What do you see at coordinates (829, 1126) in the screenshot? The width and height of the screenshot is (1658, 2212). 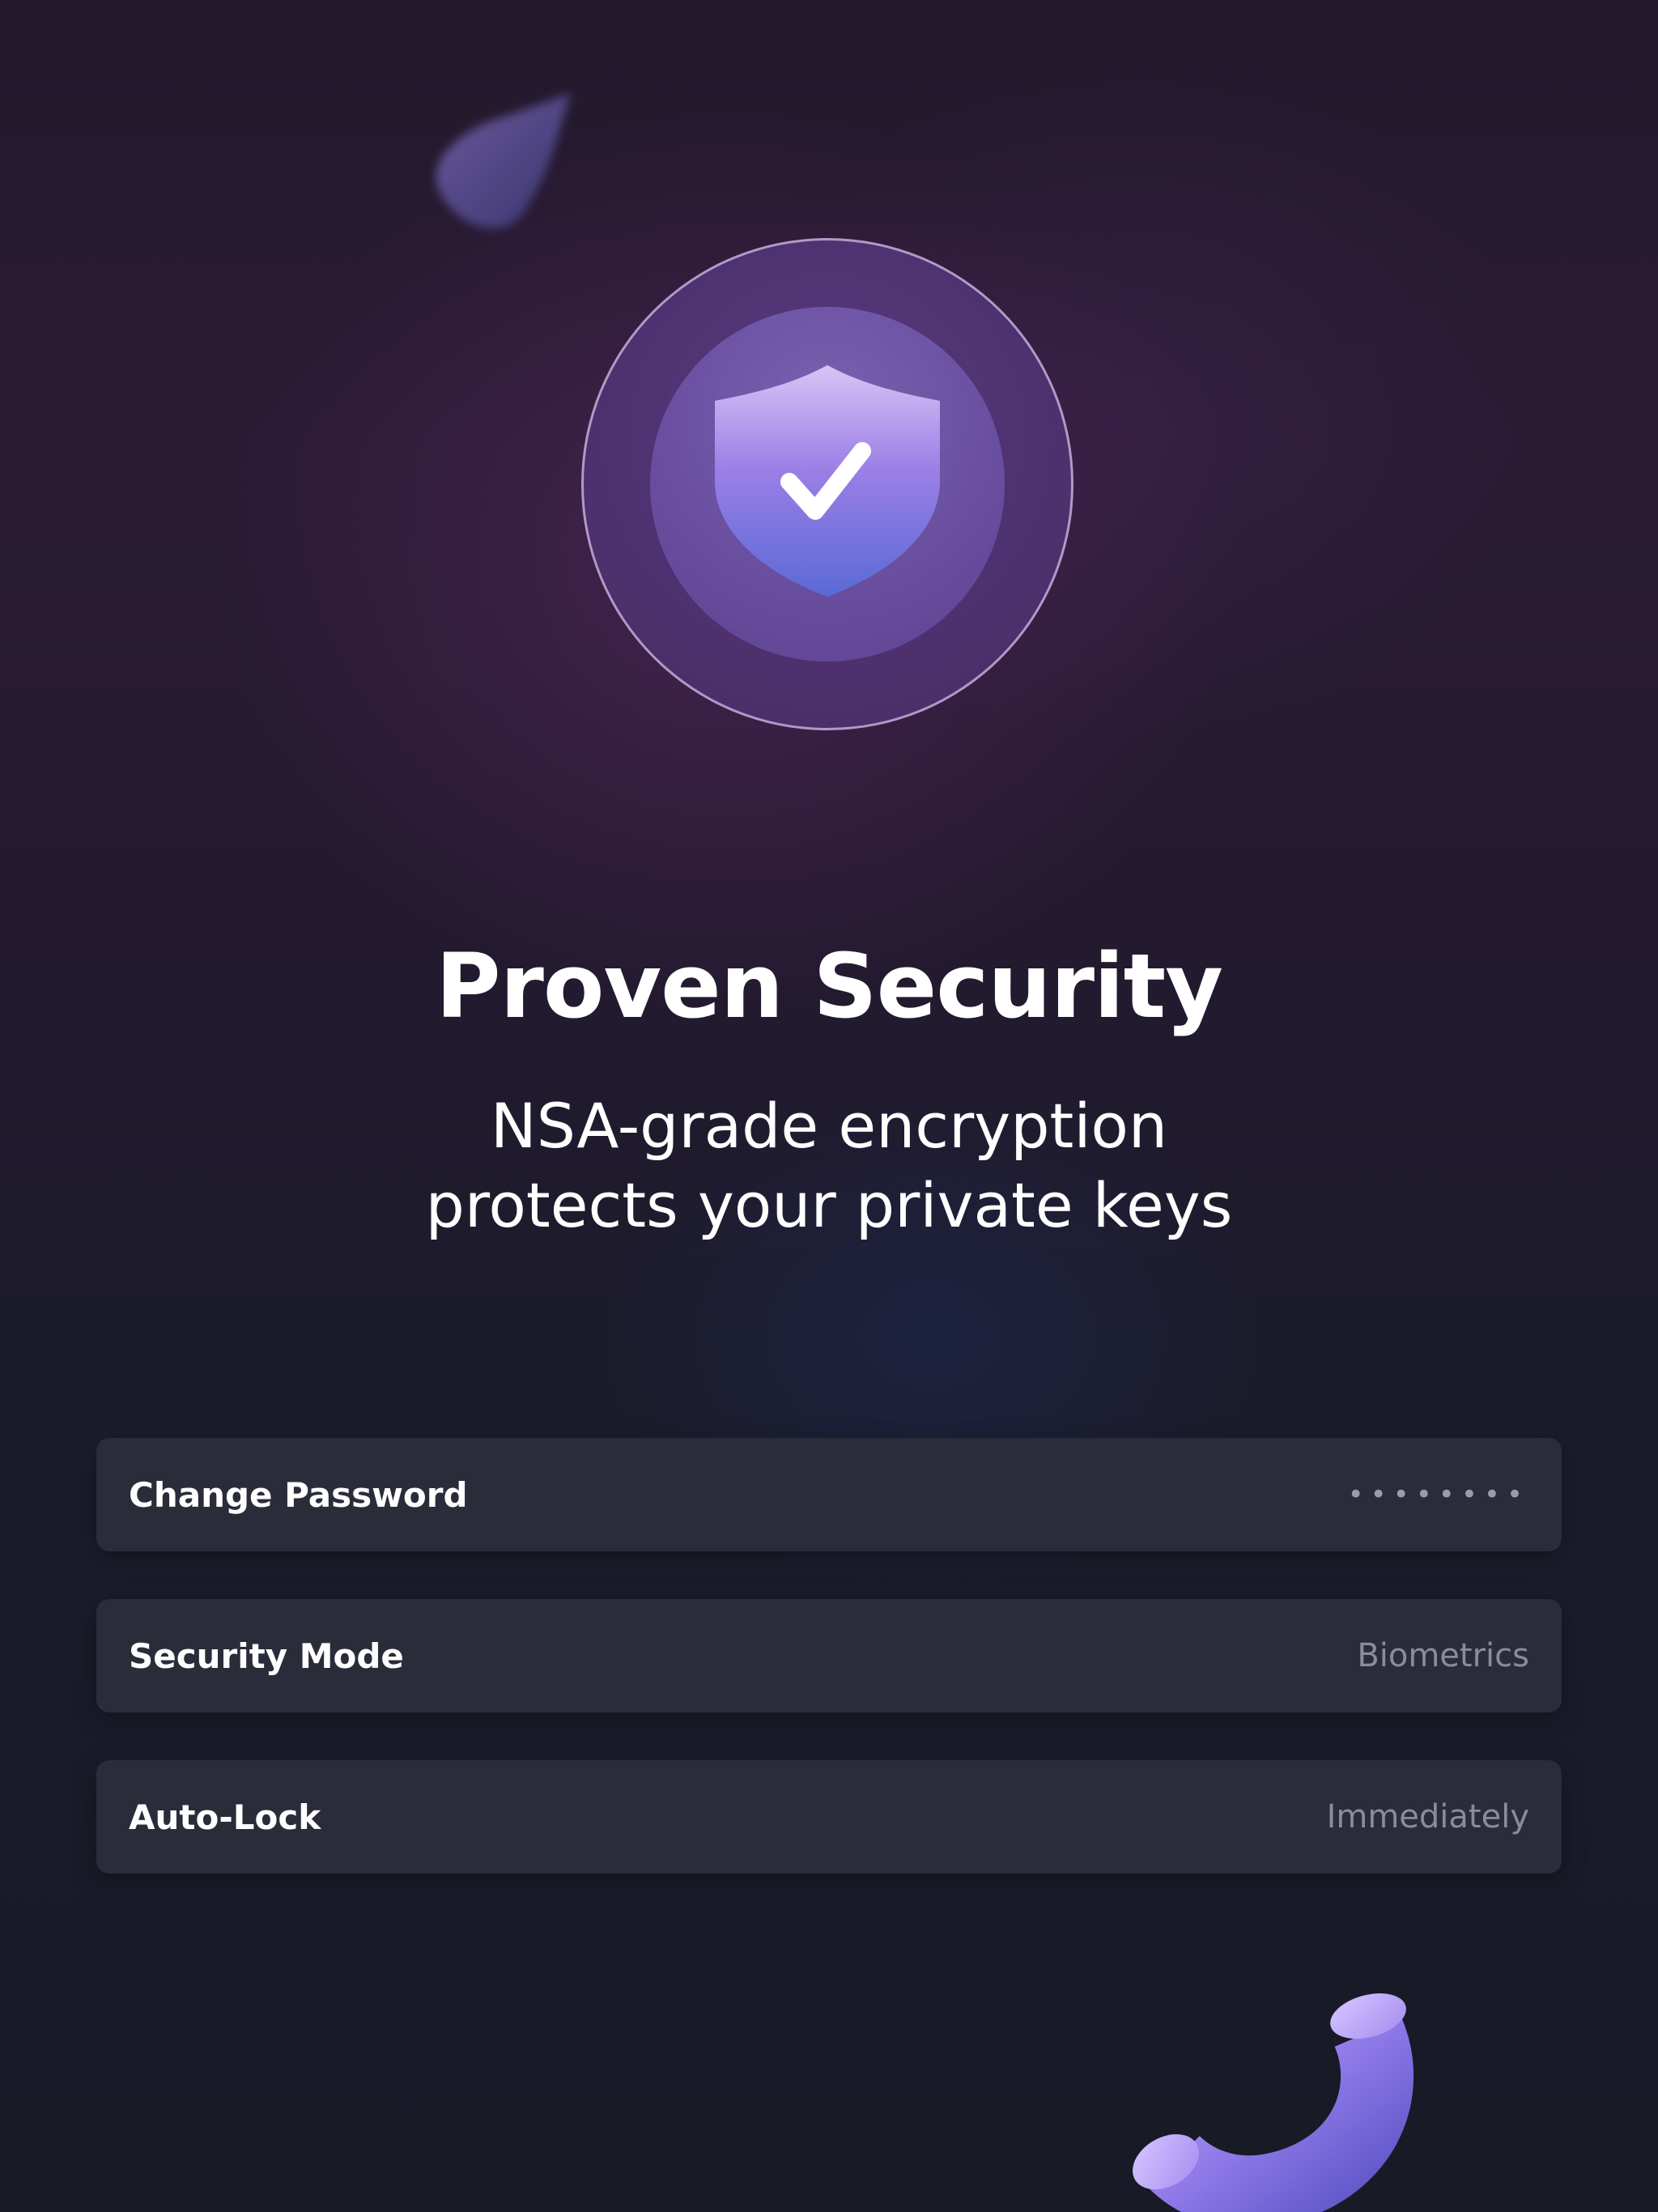 I see `subtitle-line-1: NSA-grade encryption` at bounding box center [829, 1126].